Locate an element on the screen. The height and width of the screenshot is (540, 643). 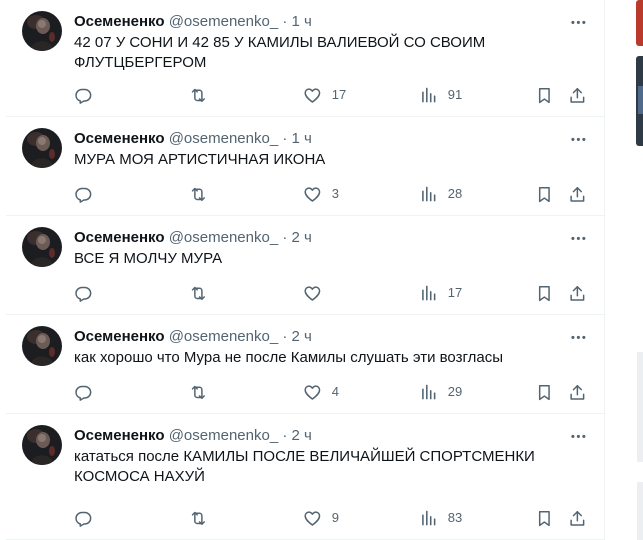
like-button: 9 is located at coordinates (321, 518).